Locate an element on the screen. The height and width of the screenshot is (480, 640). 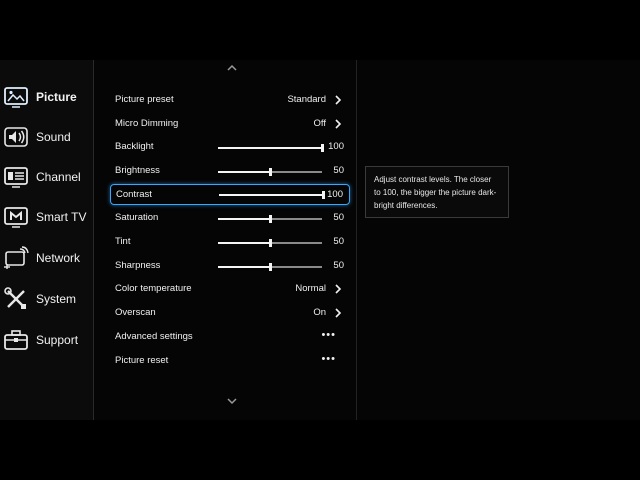
sidebar-item-label: Network is located at coordinates (58, 258).